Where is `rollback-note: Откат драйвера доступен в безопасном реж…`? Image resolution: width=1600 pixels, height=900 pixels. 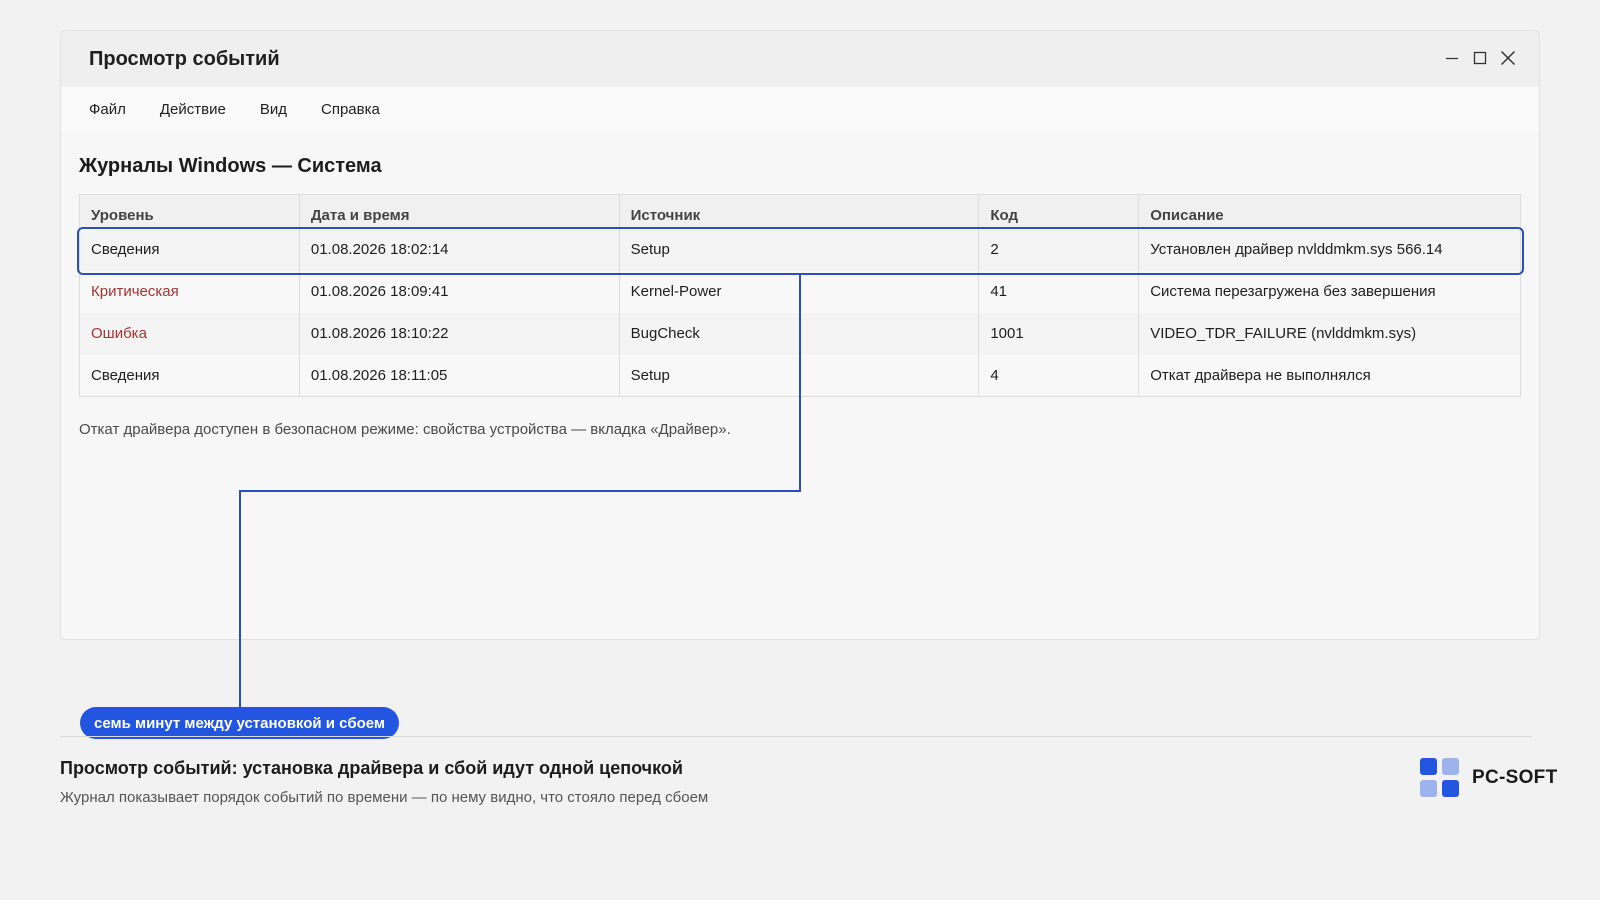
rollback-note: Откат драйвера доступен в безопасном реж… is located at coordinates (405, 429).